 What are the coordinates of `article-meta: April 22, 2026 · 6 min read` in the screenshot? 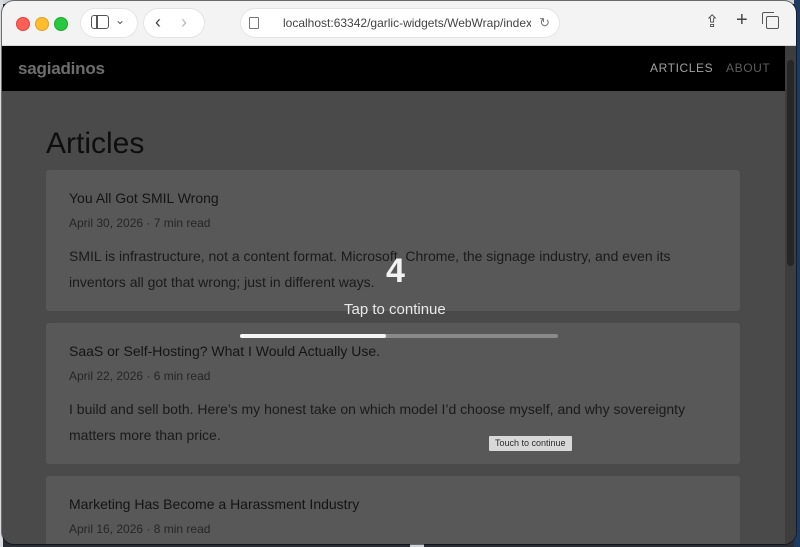 It's located at (140, 376).